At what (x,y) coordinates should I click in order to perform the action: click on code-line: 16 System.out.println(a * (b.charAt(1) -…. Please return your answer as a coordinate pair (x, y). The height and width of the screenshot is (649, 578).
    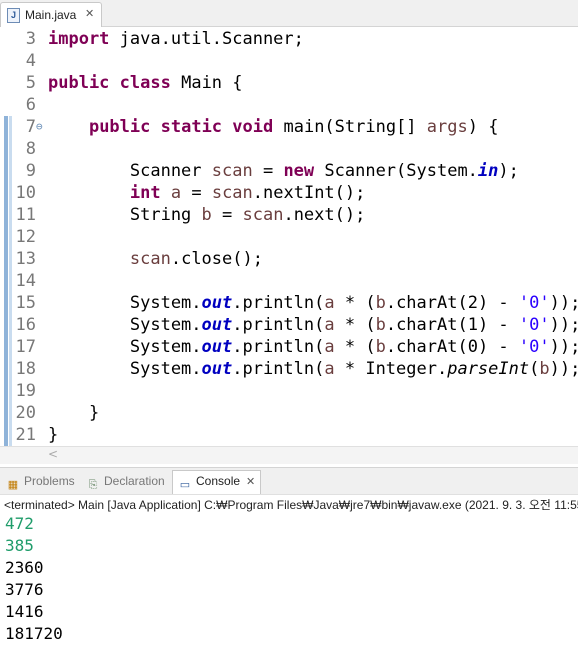
    Looking at the image, I should click on (289, 325).